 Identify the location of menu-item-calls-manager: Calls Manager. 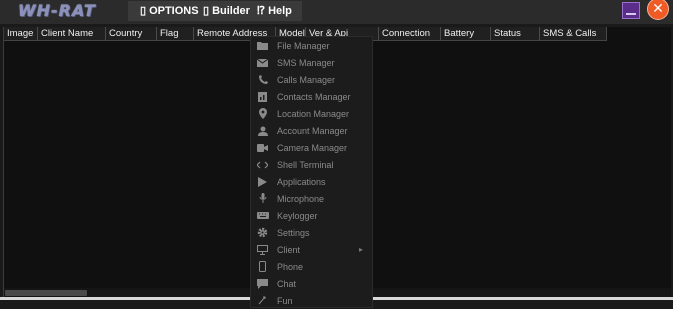
(311, 79).